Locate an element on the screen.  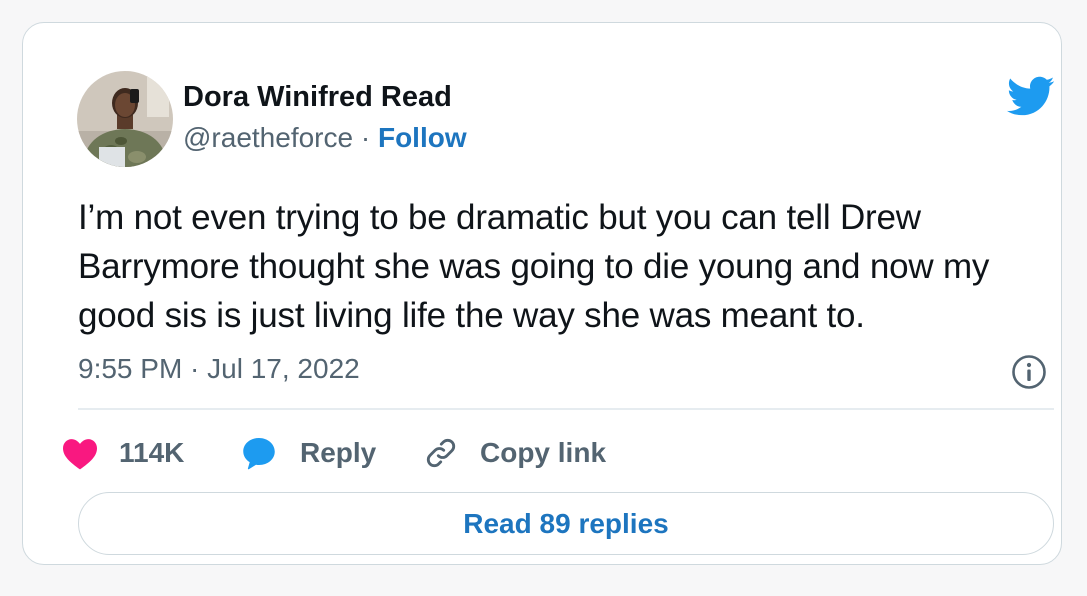
read-replies-label: Read 89 replies is located at coordinates (566, 523).